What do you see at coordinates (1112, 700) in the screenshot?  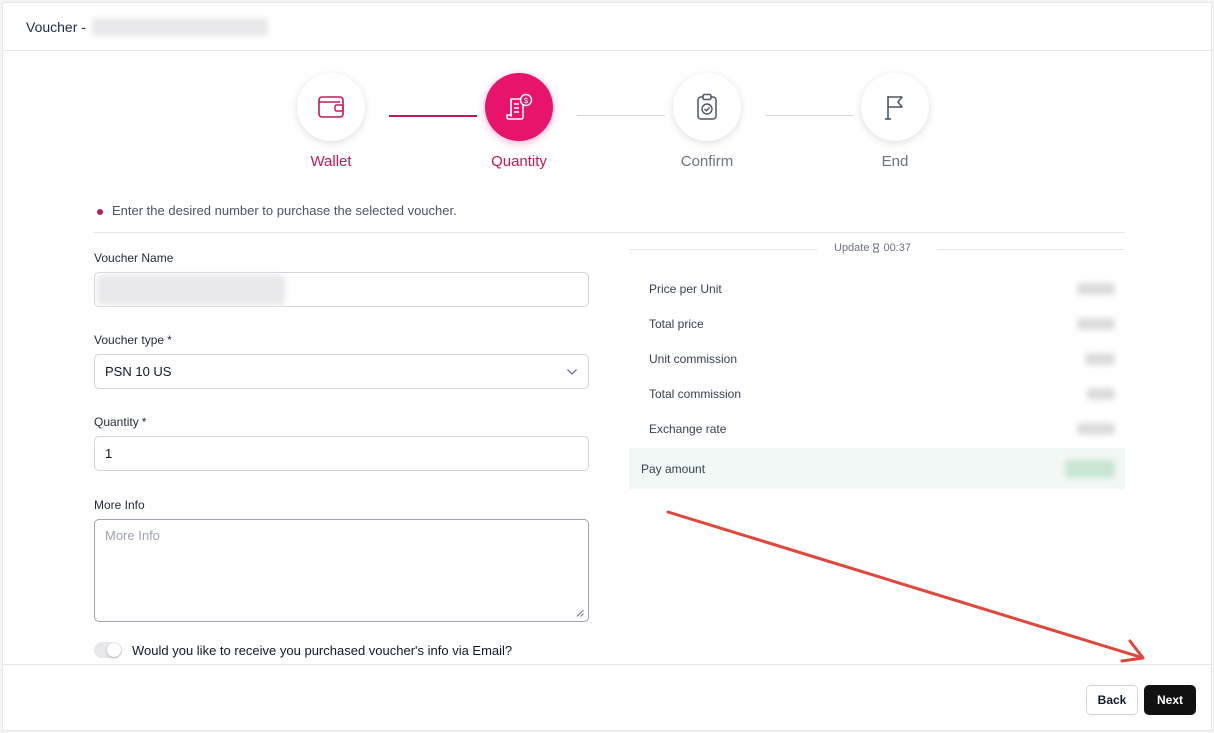 I see `back-button: Back` at bounding box center [1112, 700].